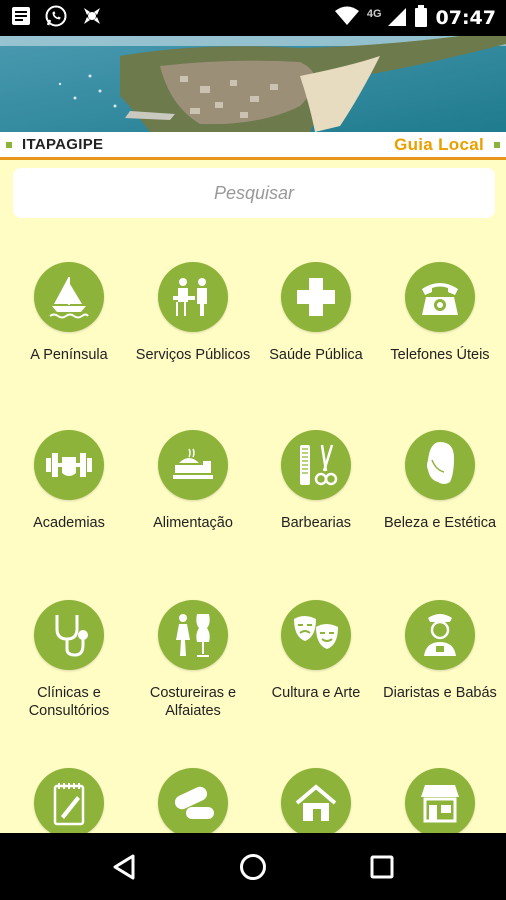 This screenshot has height=900, width=506. Describe the element at coordinates (439, 144) in the screenshot. I see `brand-title: Guia Local` at that location.